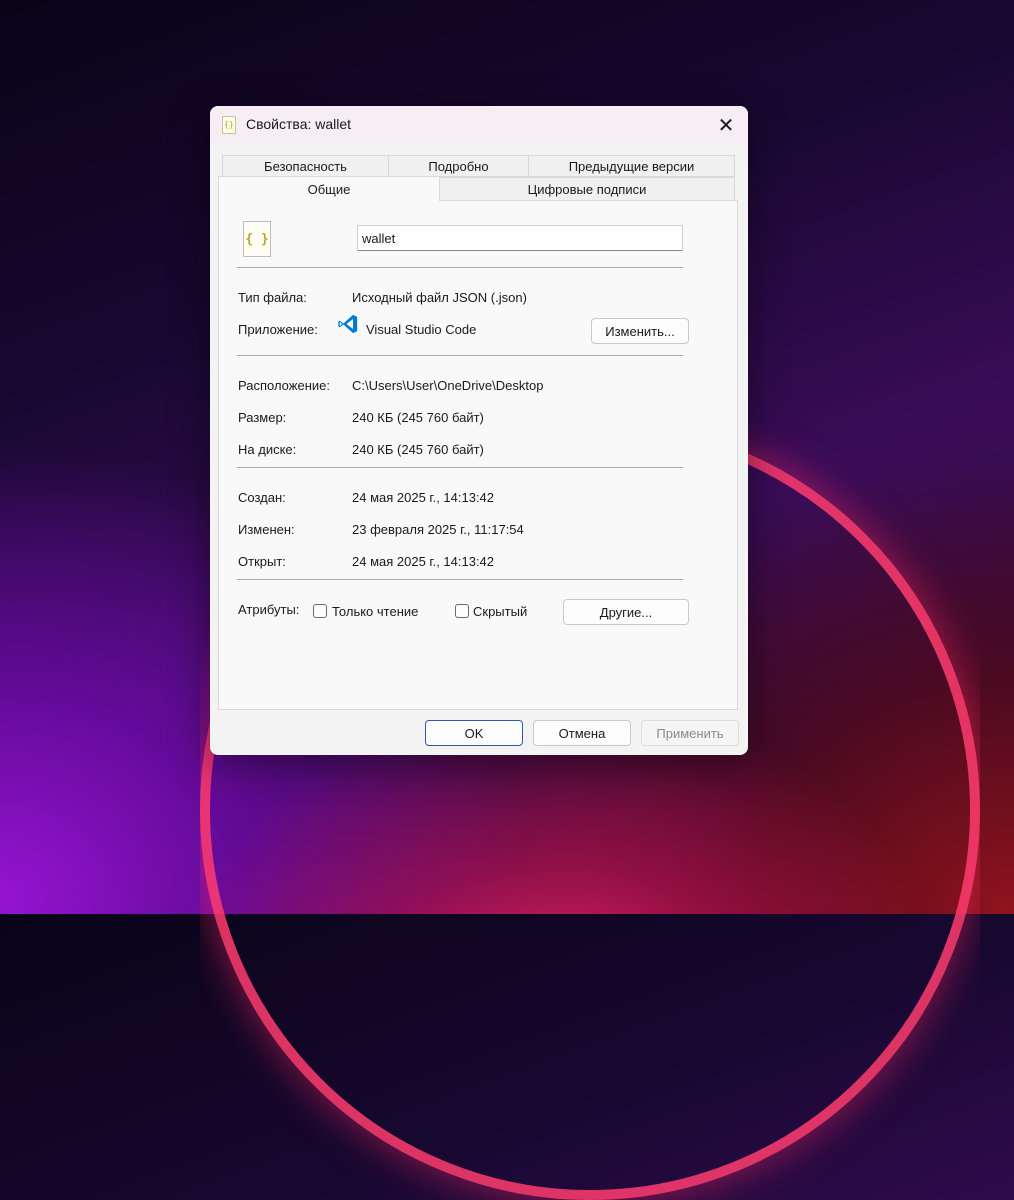 This screenshot has width=1014, height=1200. Describe the element at coordinates (448, 385) in the screenshot. I see `location-value: C:\Users\User\OneDrive\Desktop` at that location.